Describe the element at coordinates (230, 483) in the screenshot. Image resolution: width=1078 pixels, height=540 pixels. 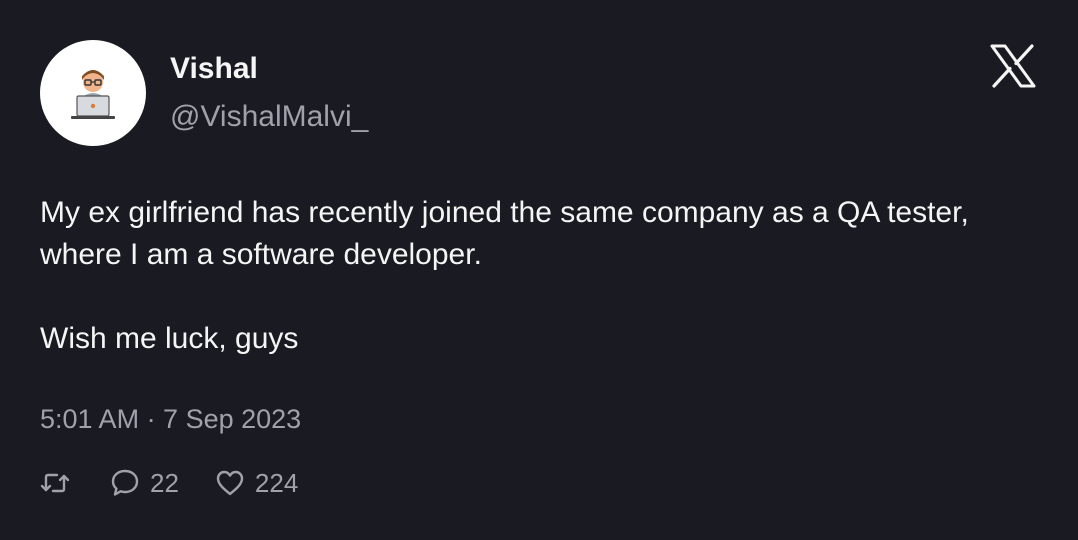
I see `heart-icon` at that location.